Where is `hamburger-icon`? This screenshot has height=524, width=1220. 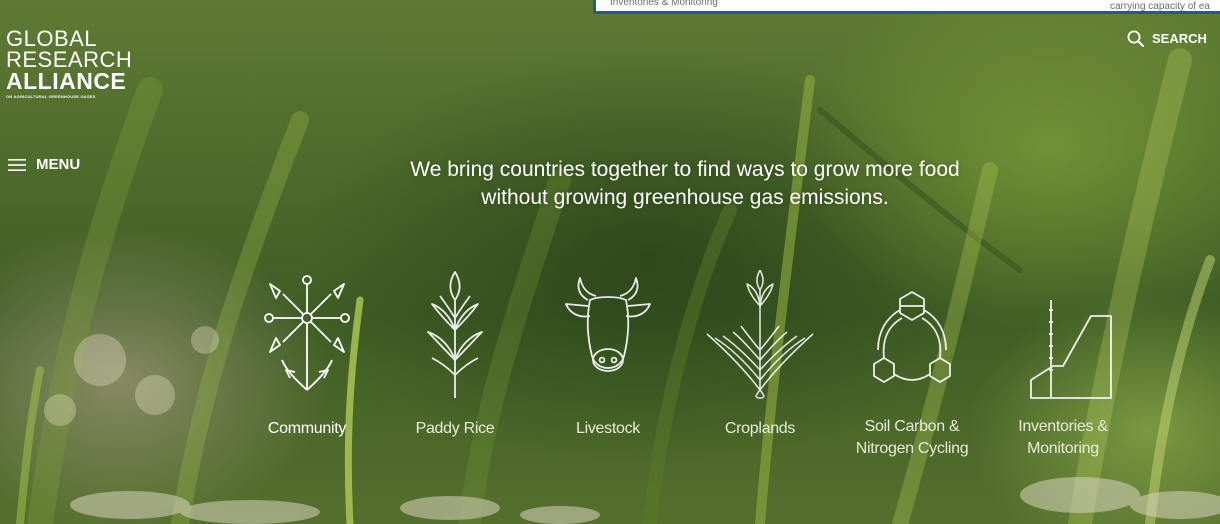
hamburger-icon is located at coordinates (17, 164).